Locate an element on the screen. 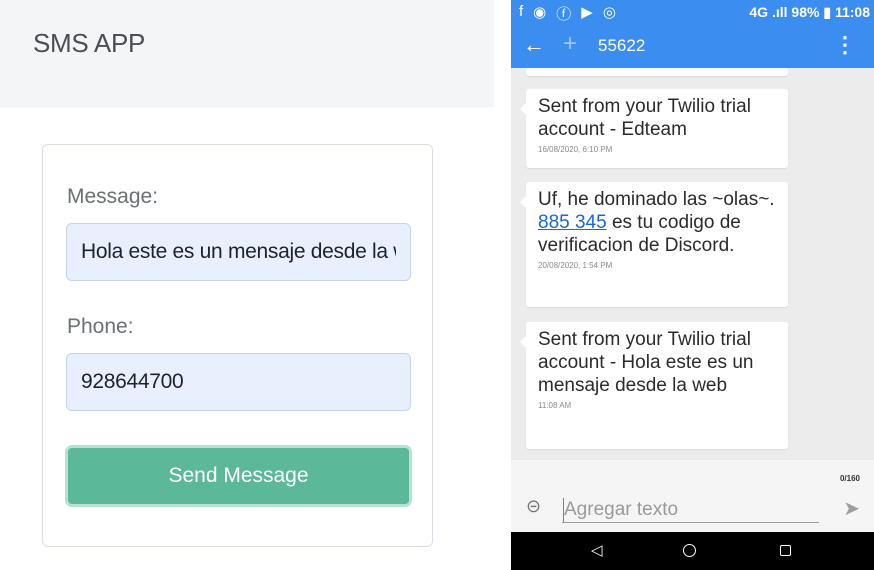  clock: 11:08 is located at coordinates (852, 12).